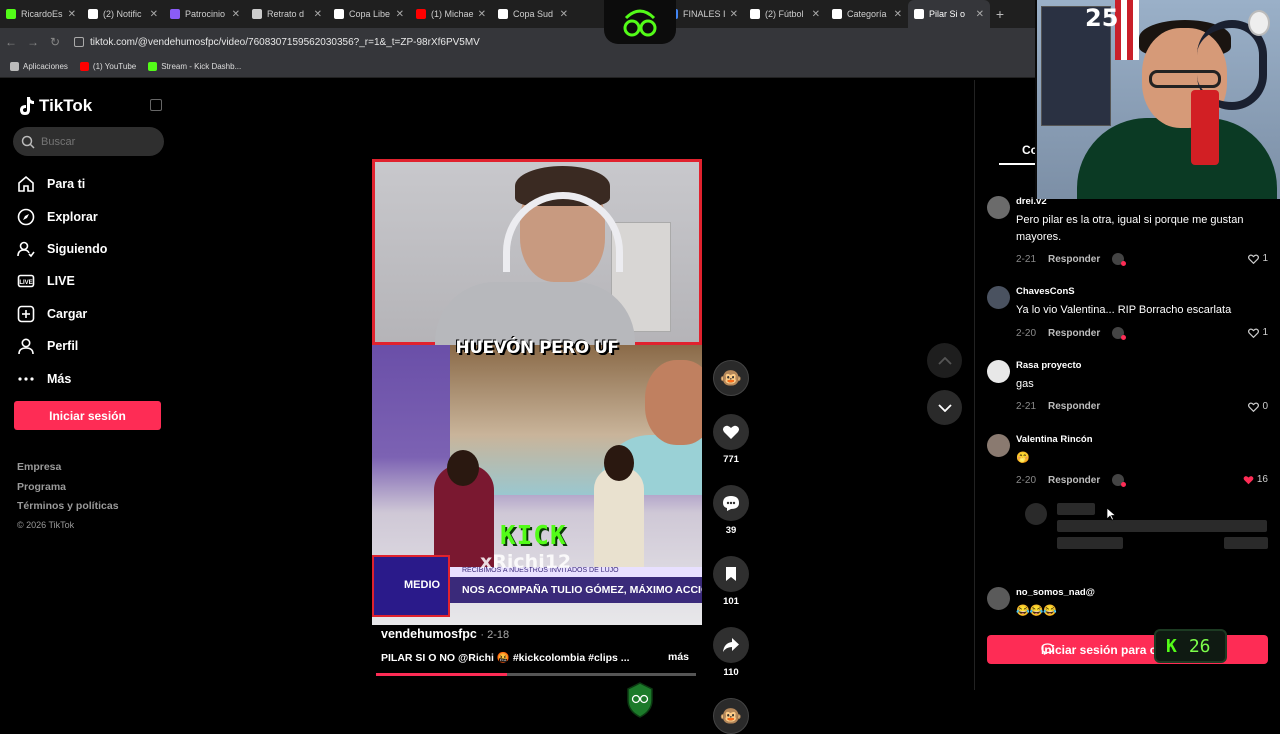  Describe the element at coordinates (25, 283) in the screenshot. I see `svg-text: LIVE` at that location.